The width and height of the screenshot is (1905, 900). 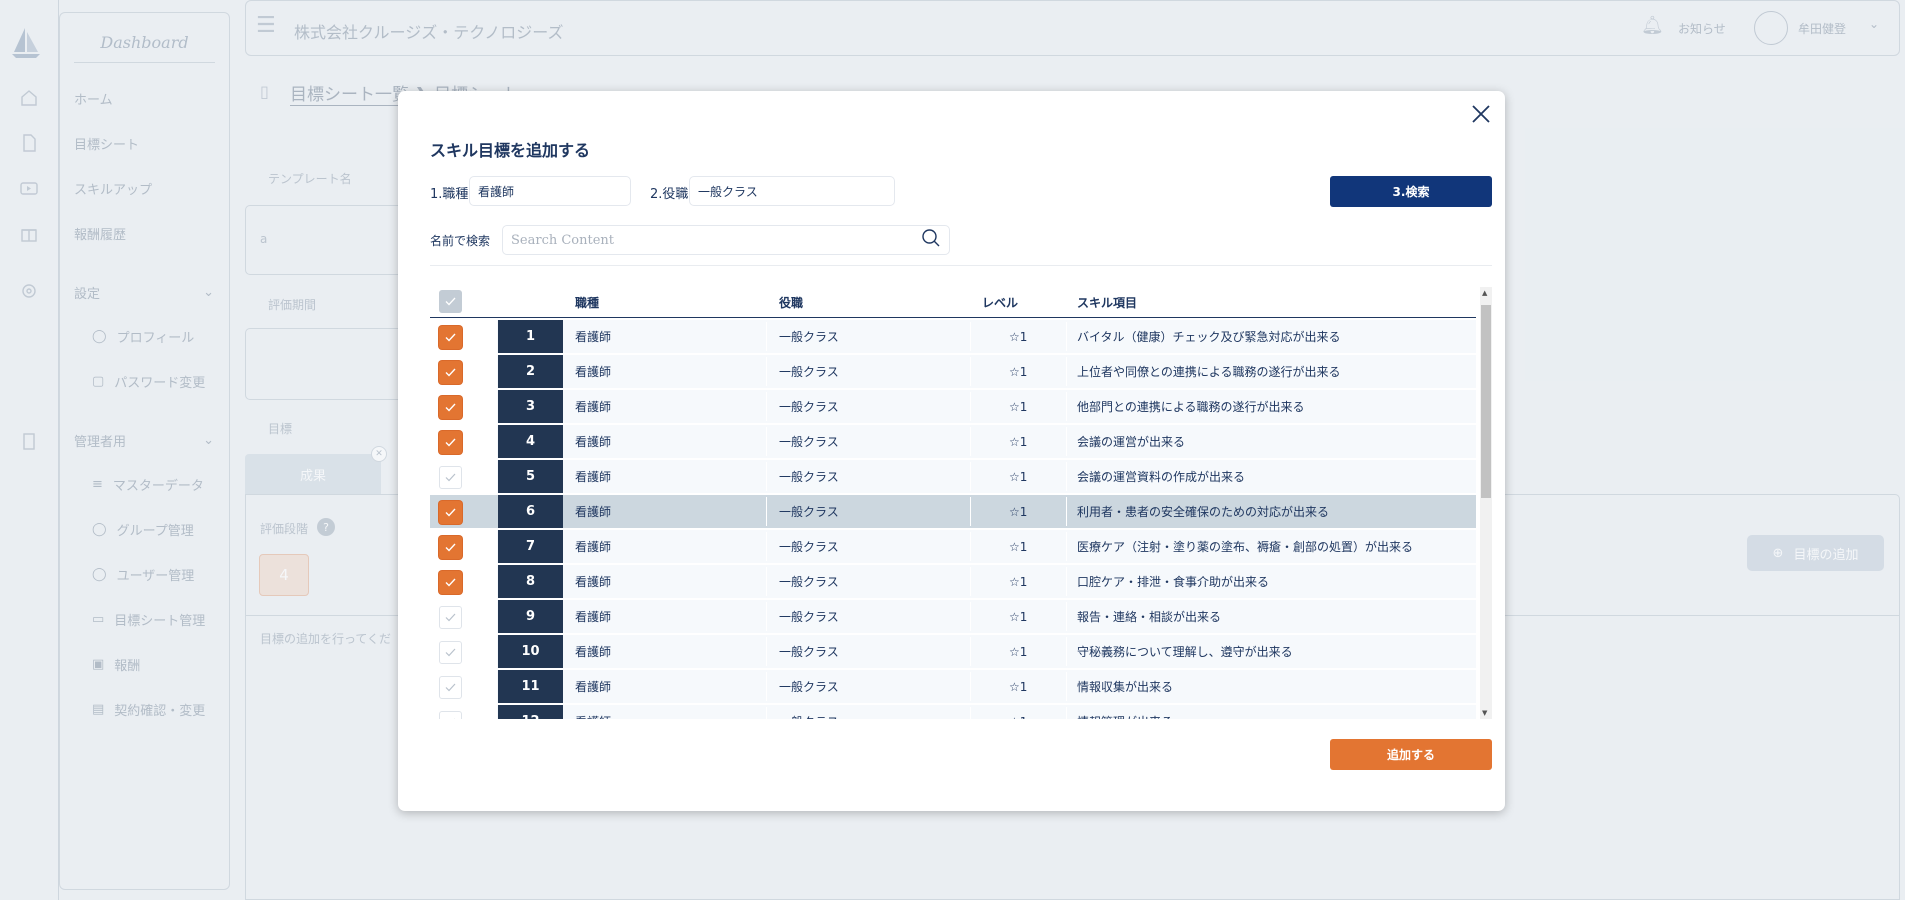 What do you see at coordinates (1173, 582) in the screenshot?
I see `cell-skill: 口腔ケア・排泄・食事介助が出来る` at bounding box center [1173, 582].